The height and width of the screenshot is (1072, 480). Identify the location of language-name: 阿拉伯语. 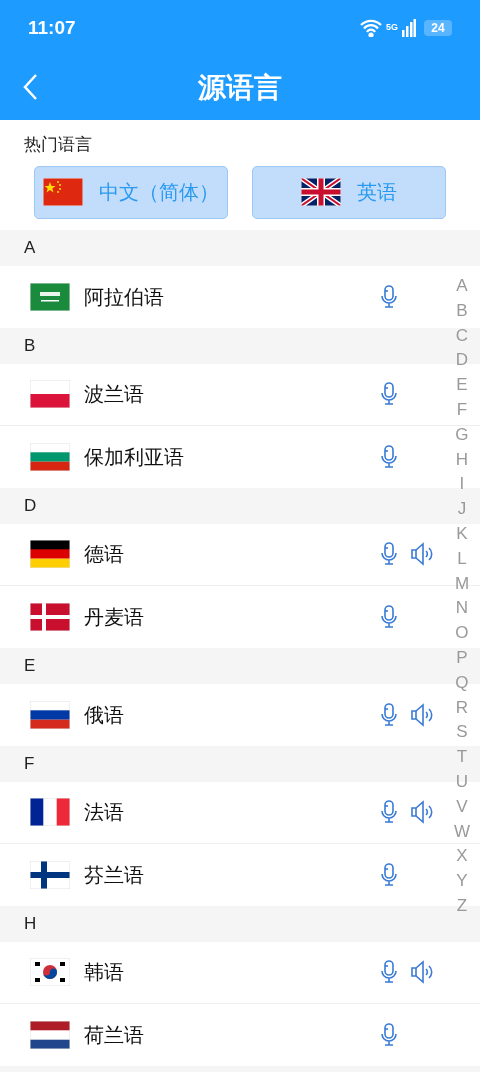
(124, 296).